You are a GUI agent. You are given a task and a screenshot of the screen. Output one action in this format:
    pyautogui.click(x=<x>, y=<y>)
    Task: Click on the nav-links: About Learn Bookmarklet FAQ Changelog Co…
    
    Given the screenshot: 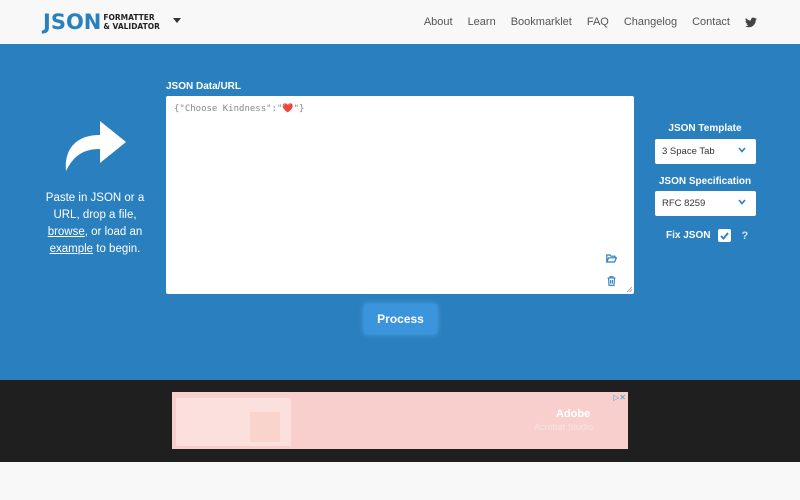 What is the action you would take?
    pyautogui.click(x=590, y=22)
    